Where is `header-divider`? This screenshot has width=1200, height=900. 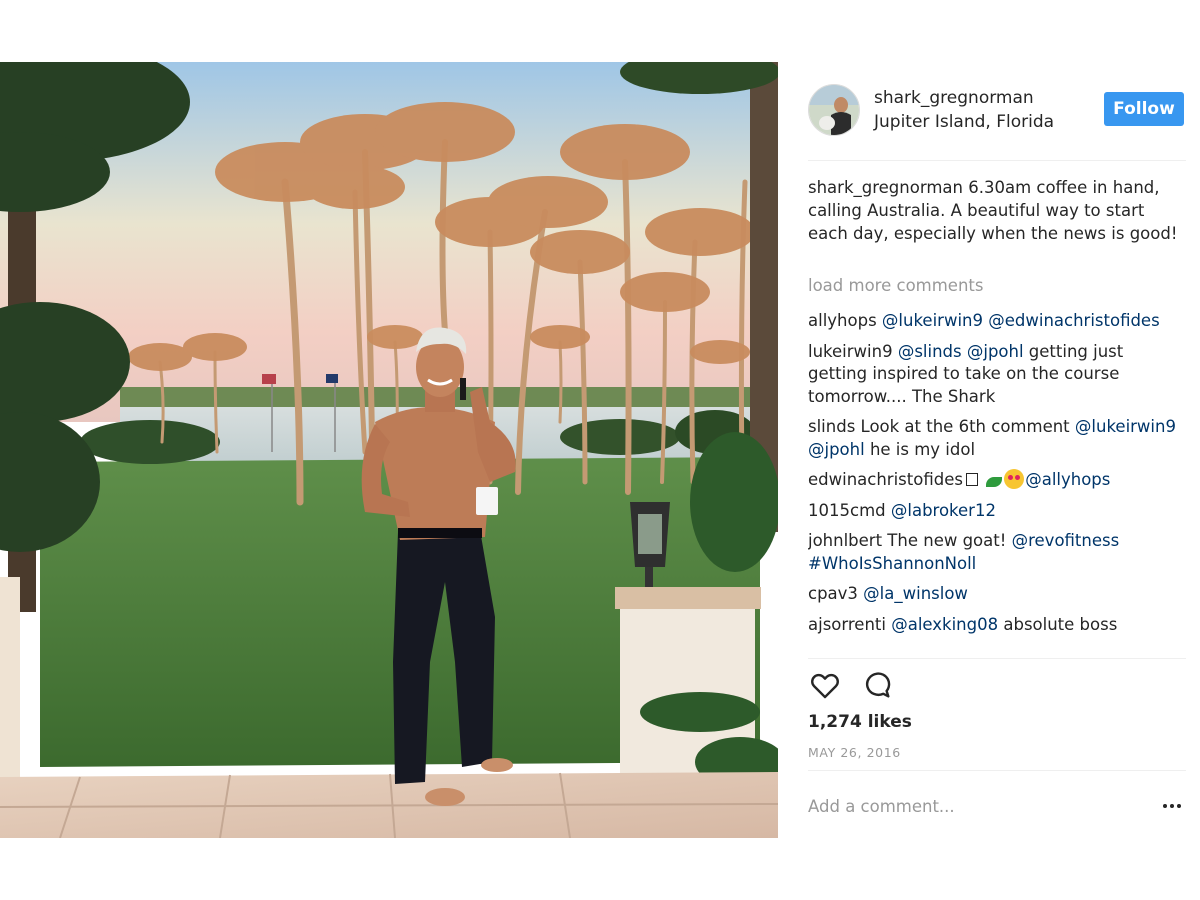 header-divider is located at coordinates (997, 160).